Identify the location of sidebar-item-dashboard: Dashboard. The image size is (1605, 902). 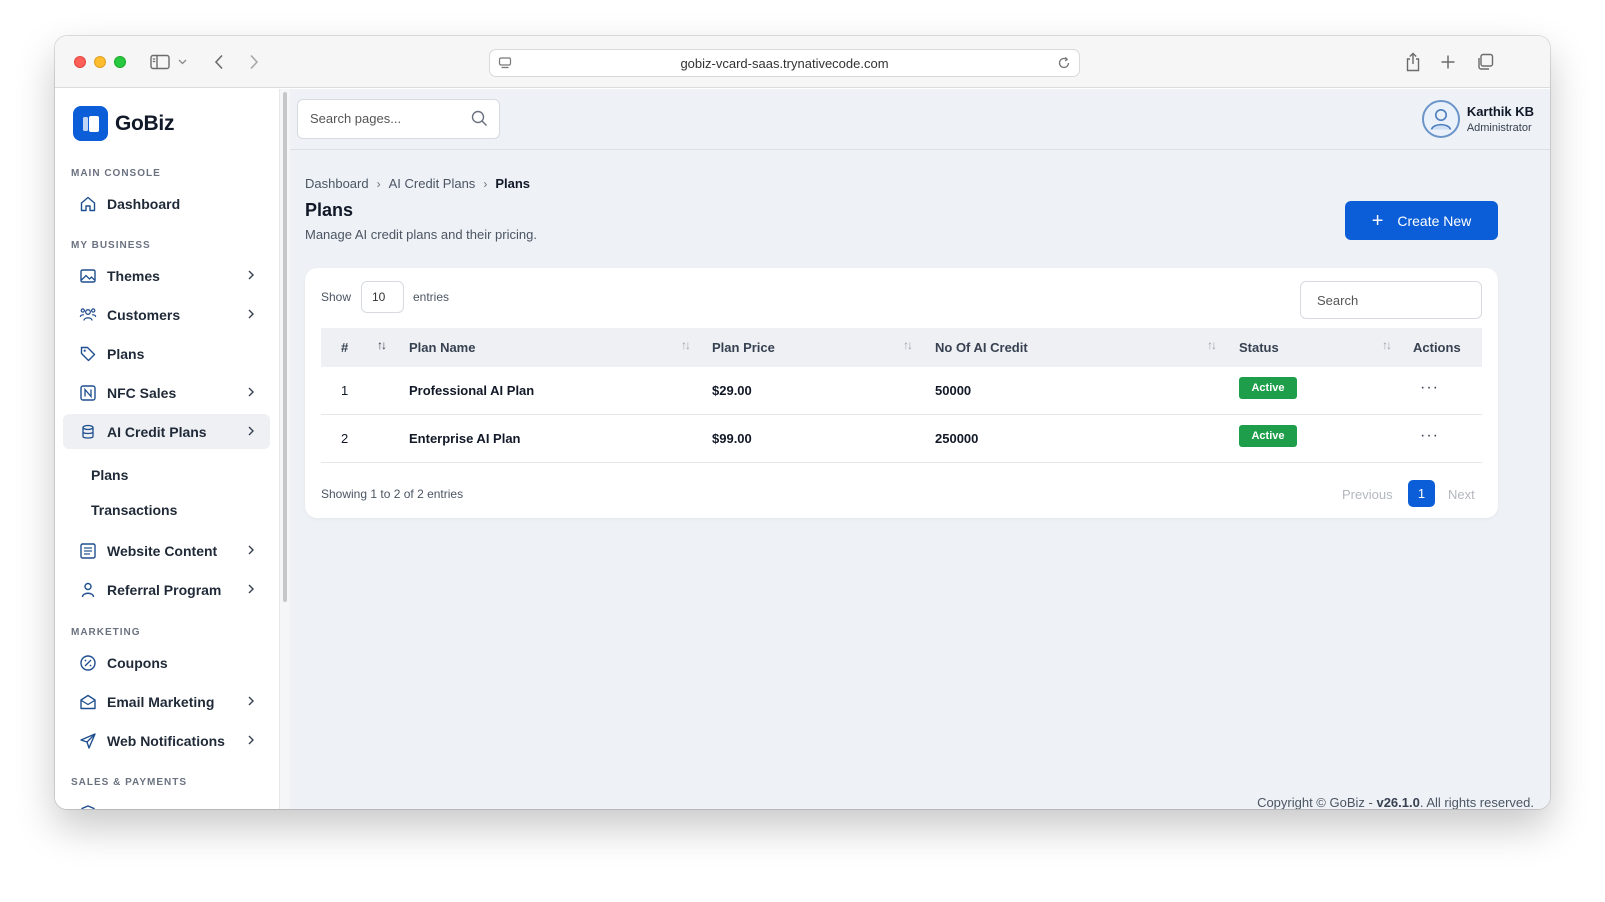
(166, 203).